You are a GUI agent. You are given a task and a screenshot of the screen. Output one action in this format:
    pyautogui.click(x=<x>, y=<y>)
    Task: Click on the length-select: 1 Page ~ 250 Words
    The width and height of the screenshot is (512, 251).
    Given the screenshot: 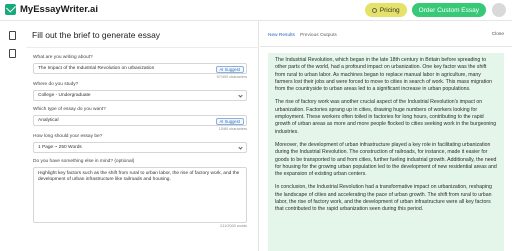 What is the action you would take?
    pyautogui.click(x=140, y=147)
    